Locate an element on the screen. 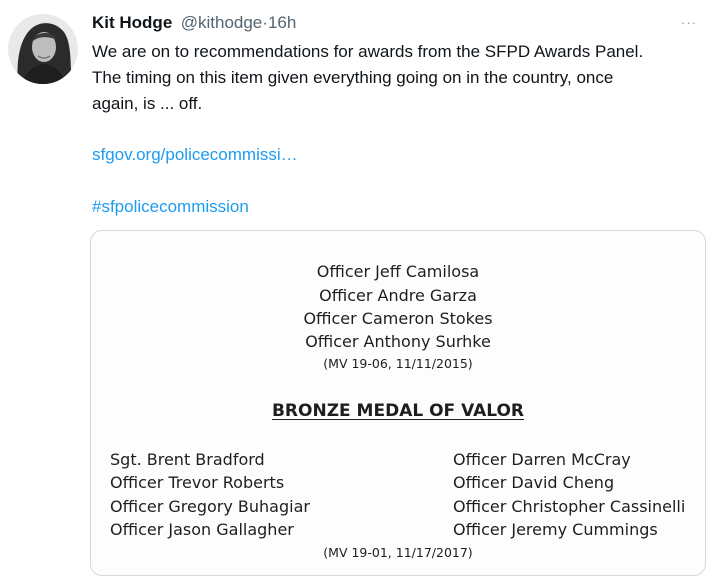  author-handle: @kithodge is located at coordinates (222, 22).